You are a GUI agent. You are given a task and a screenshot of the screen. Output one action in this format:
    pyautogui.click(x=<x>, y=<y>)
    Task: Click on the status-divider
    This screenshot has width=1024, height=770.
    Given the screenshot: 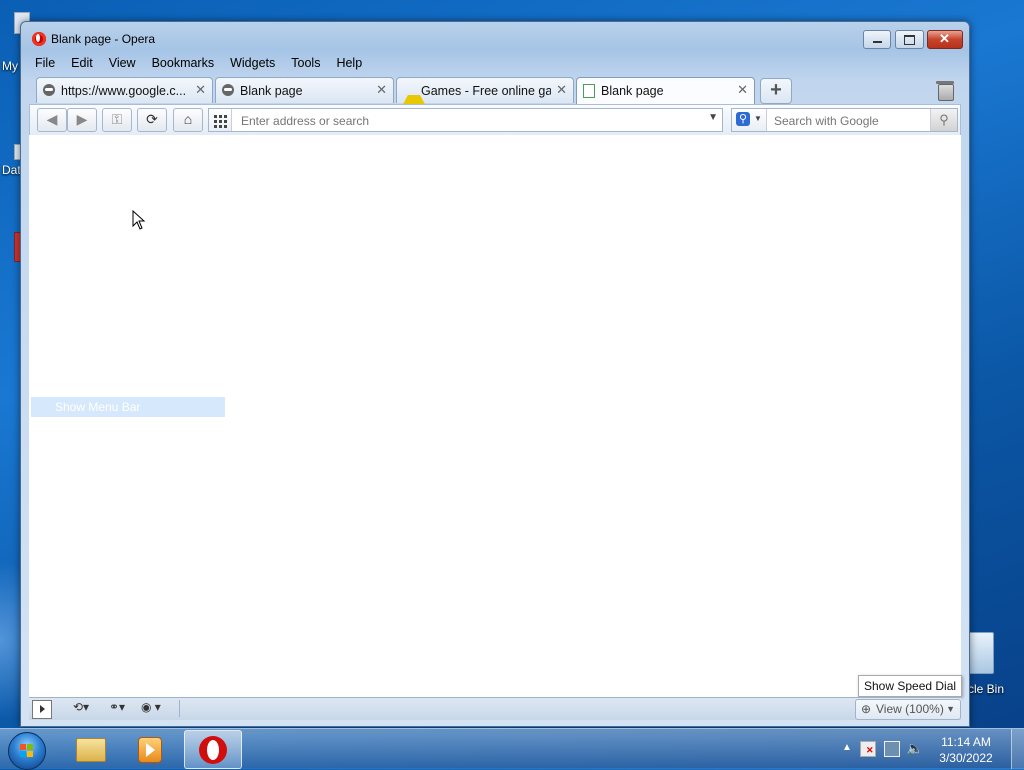 What is the action you would take?
    pyautogui.click(x=179, y=708)
    